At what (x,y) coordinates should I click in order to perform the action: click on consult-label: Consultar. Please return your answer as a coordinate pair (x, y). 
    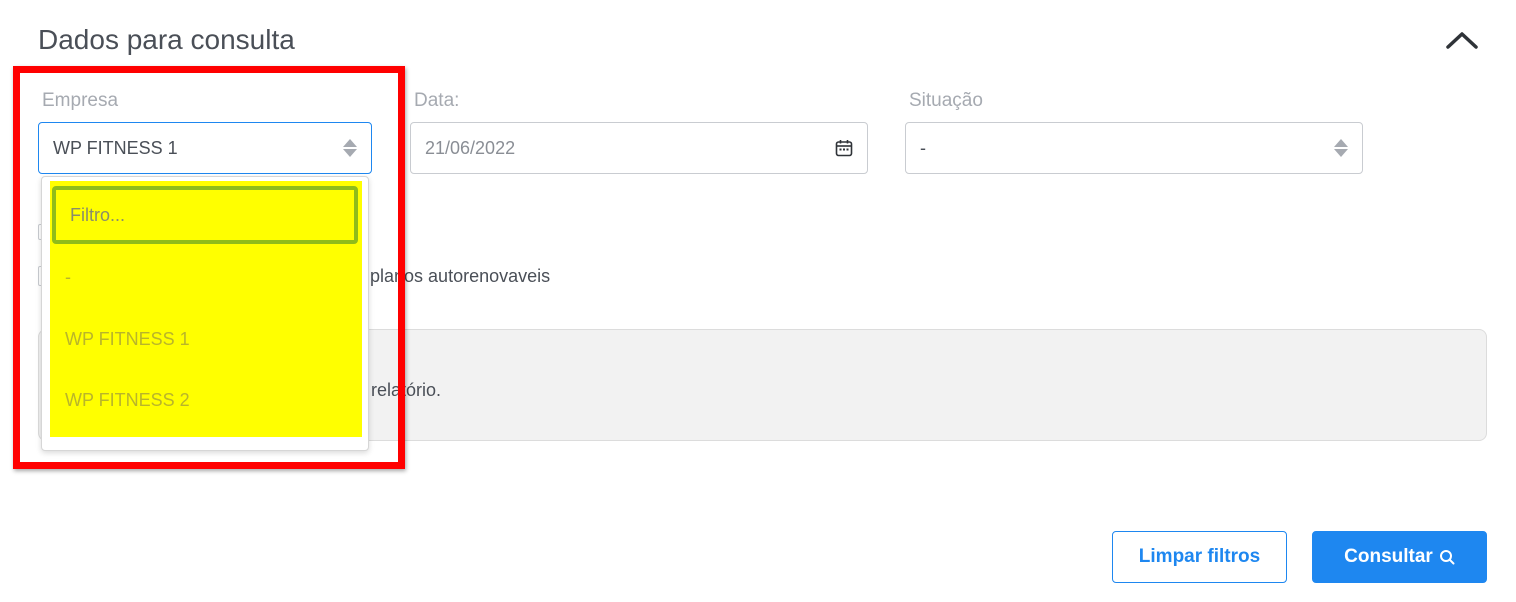
    Looking at the image, I should click on (1388, 556).